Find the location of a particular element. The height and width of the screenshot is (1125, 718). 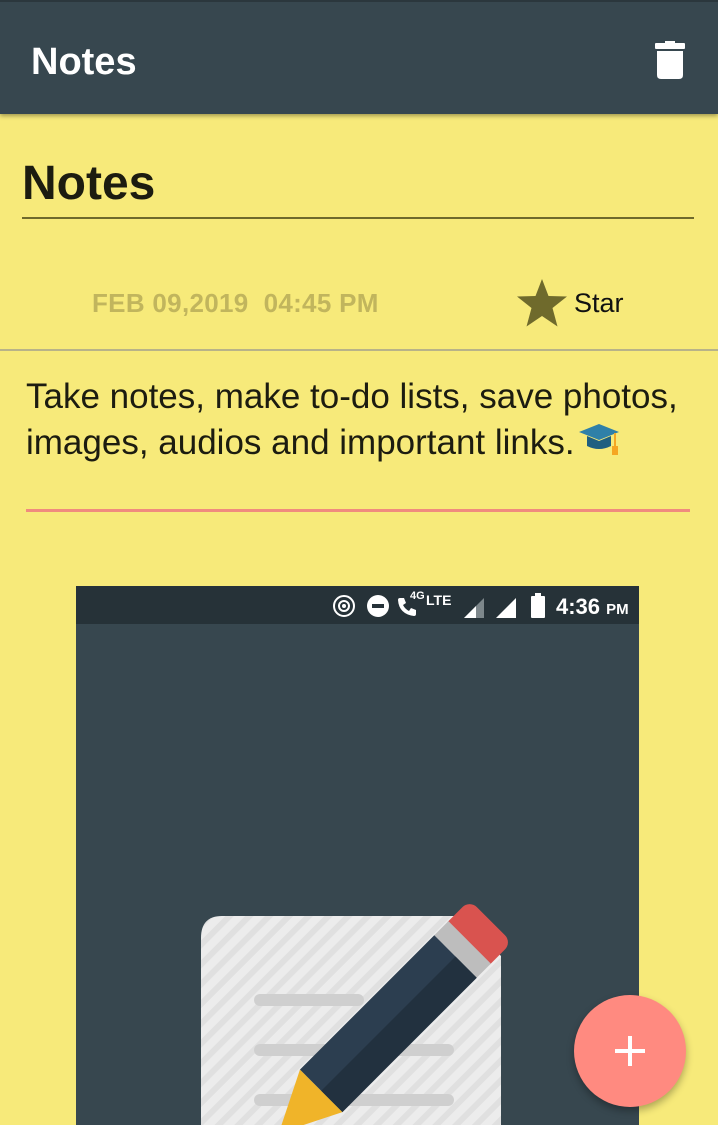

add-note-button is located at coordinates (630, 1051).